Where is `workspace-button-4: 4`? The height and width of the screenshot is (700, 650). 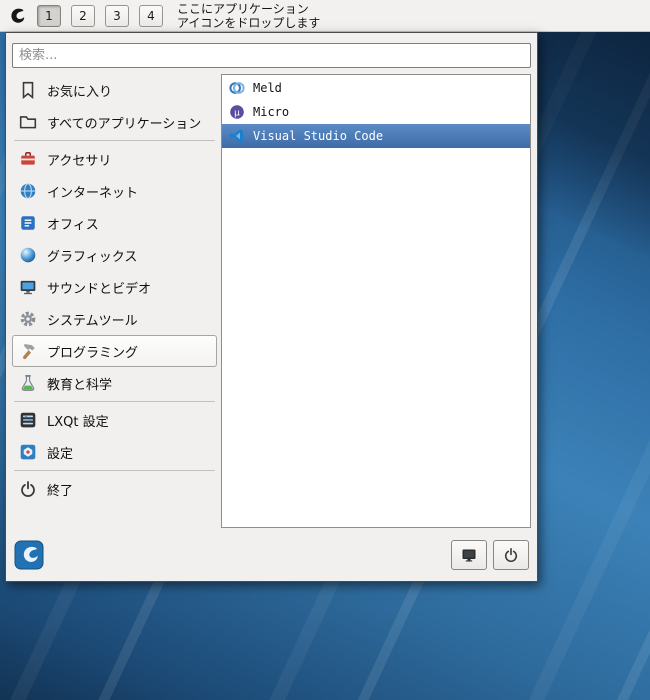
workspace-button-4: 4 is located at coordinates (151, 15).